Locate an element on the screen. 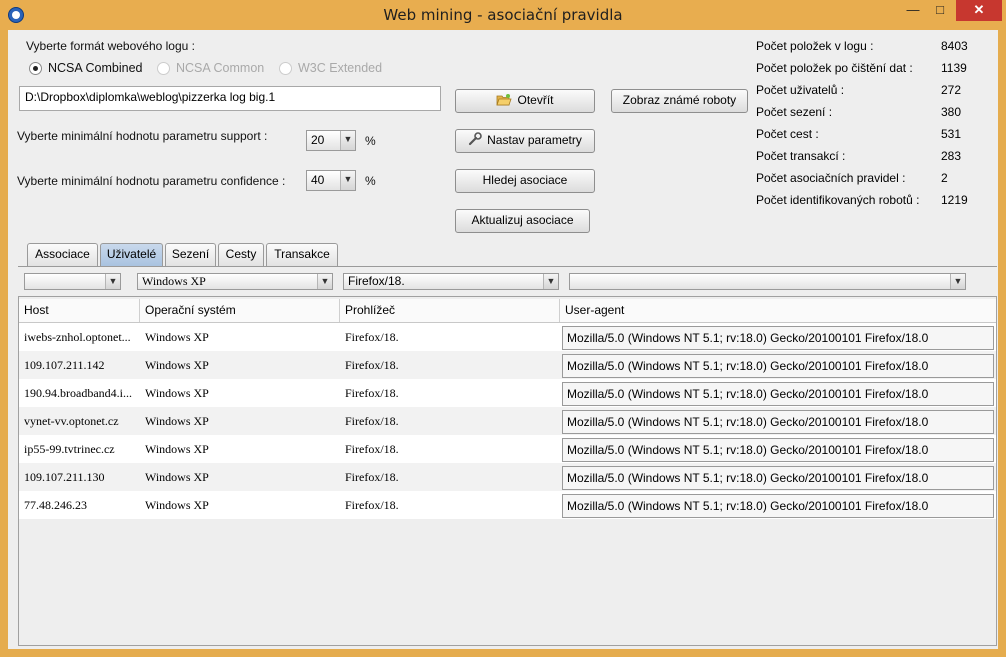 The image size is (1006, 657). column-header-os: Operační systém is located at coordinates (240, 310).